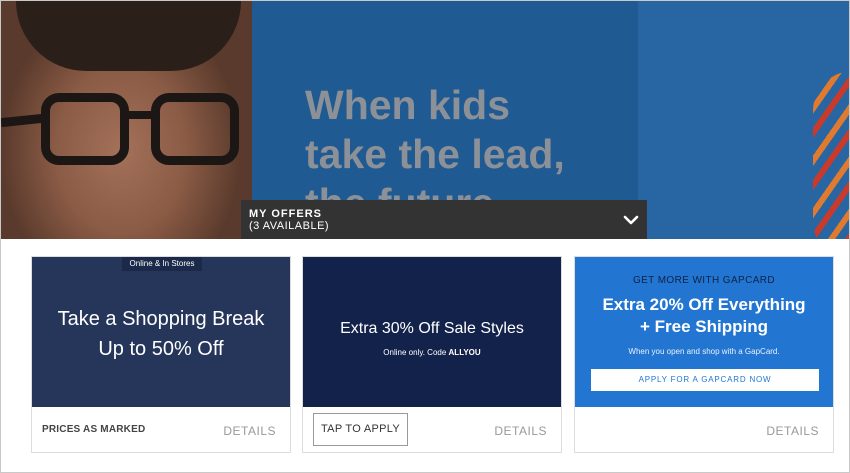  Describe the element at coordinates (22, 120) in the screenshot. I see `hero-photo-glasses-arm` at that location.